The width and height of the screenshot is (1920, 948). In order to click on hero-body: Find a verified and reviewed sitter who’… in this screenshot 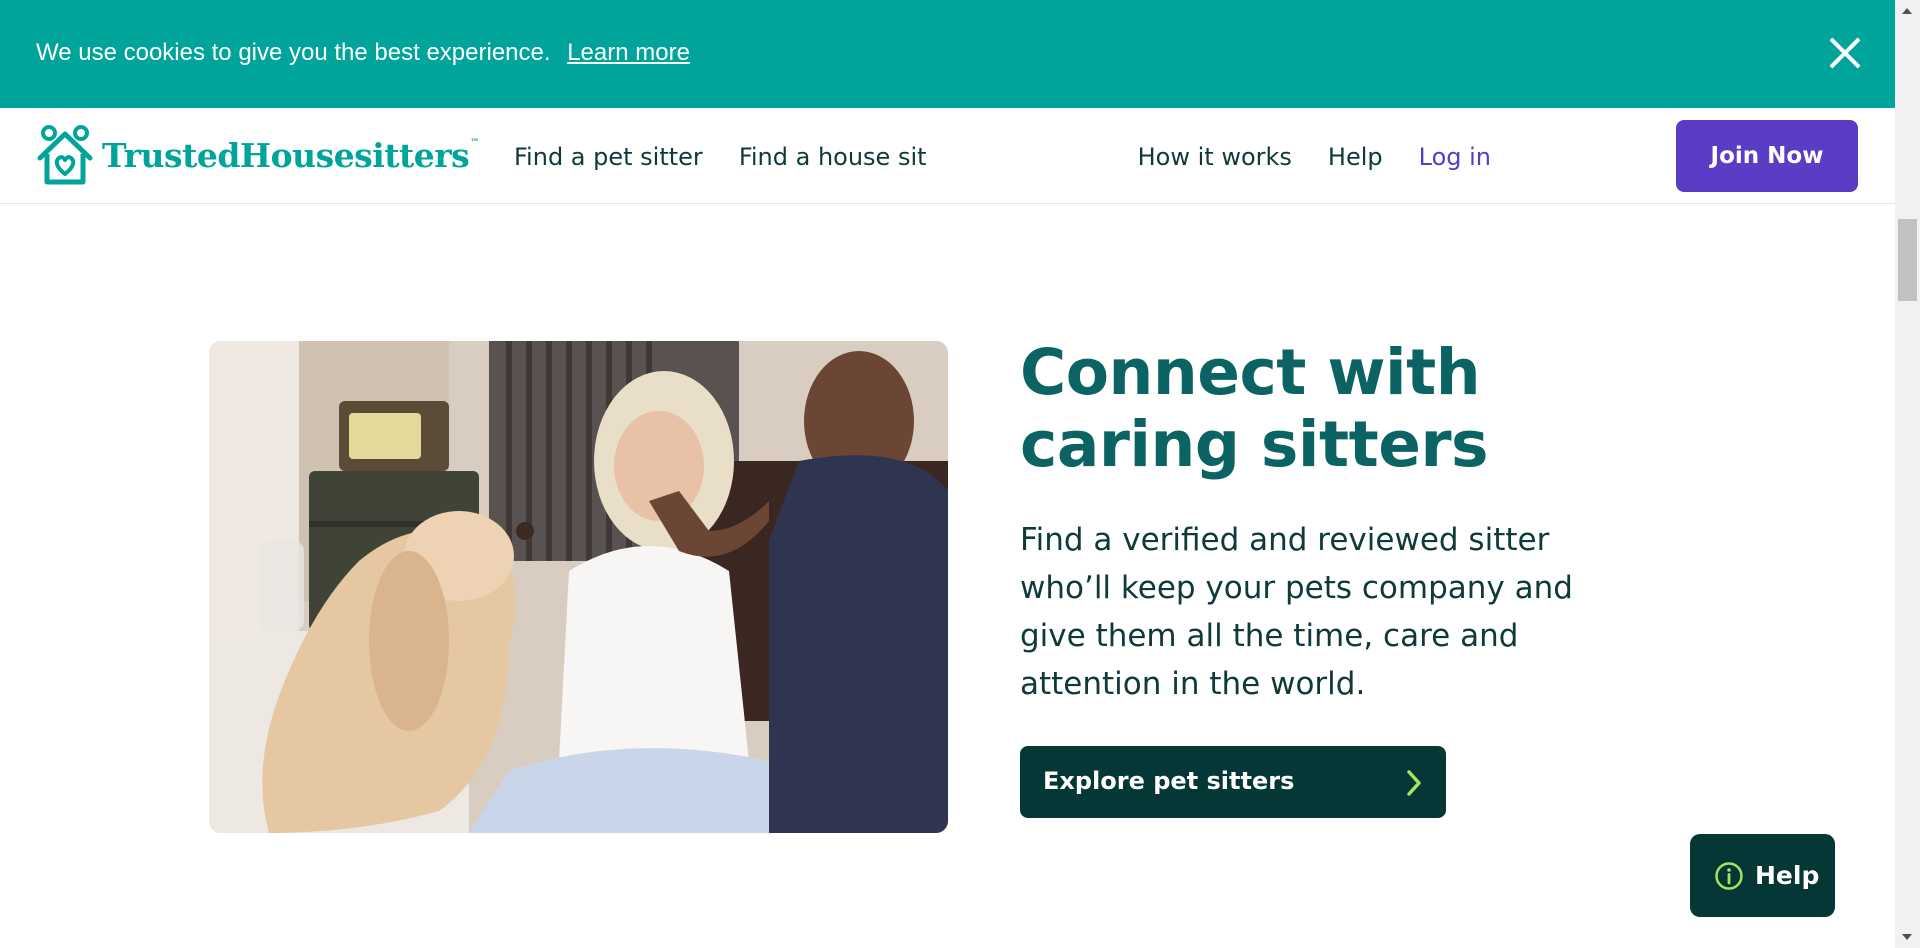, I will do `click(1296, 612)`.